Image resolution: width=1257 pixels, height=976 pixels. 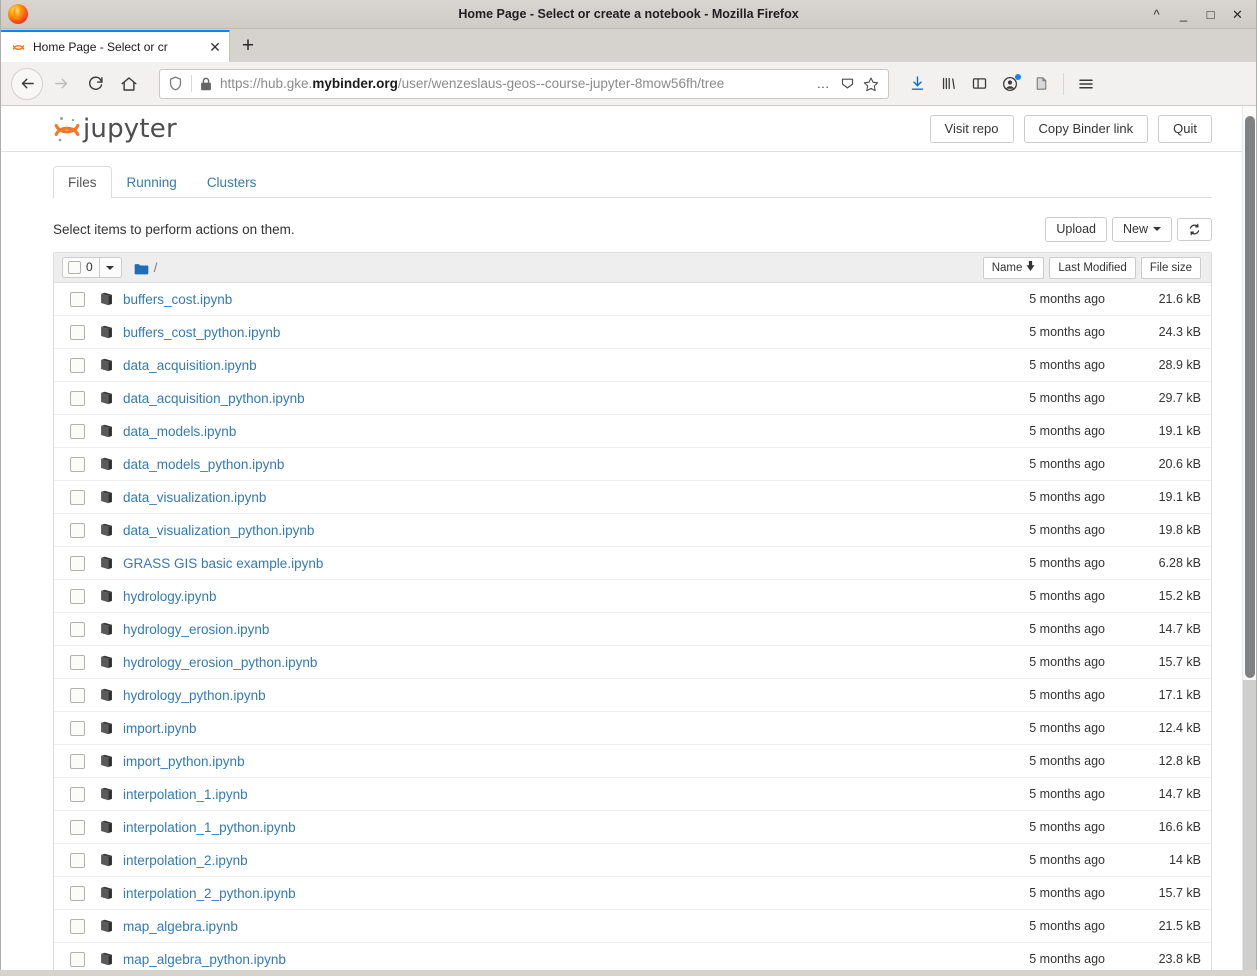 What do you see at coordinates (554, 563) in the screenshot?
I see `file-name-link: GRASS GIS basic example.ipynb` at bounding box center [554, 563].